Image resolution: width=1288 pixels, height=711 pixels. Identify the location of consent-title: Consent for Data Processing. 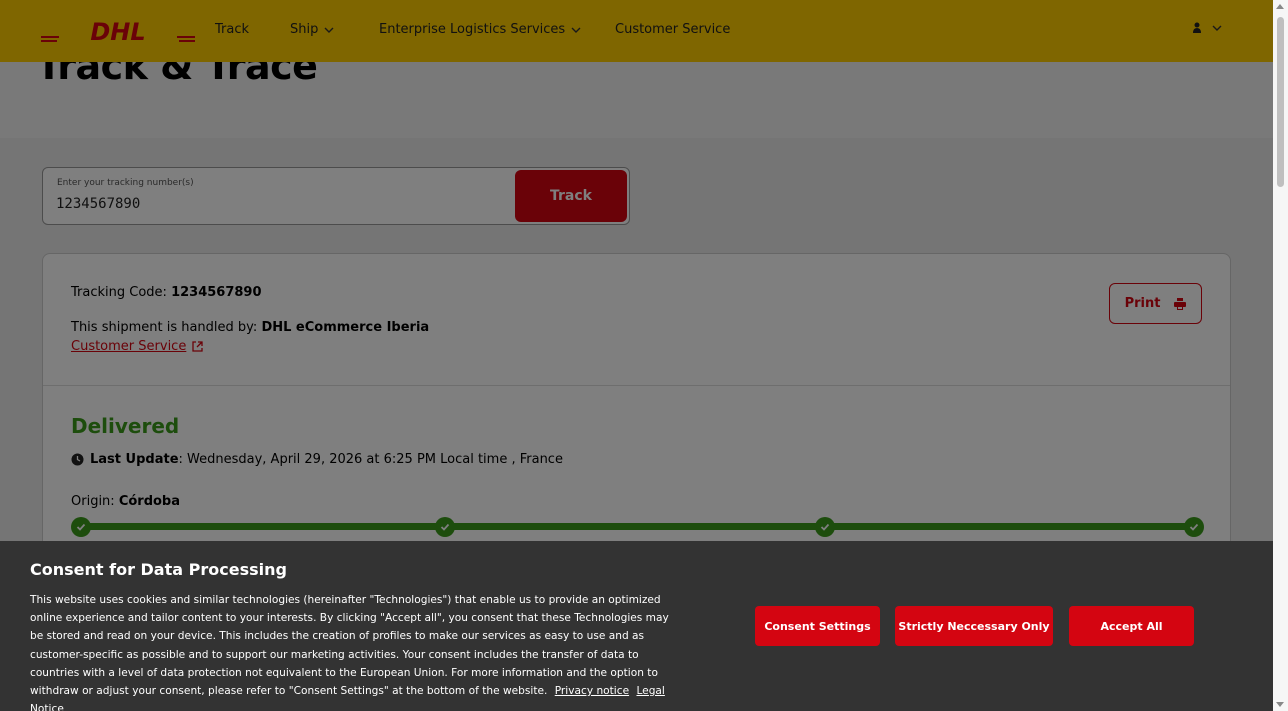
(158, 569).